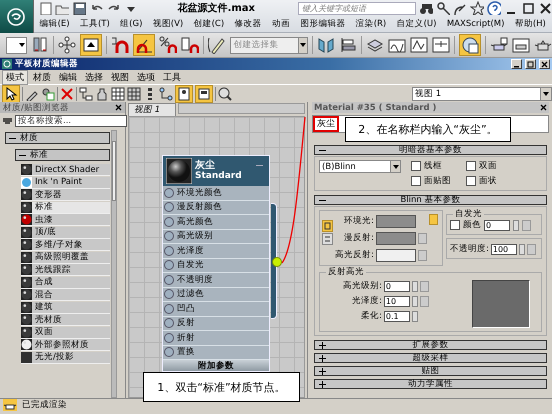  What do you see at coordinates (57, 138) in the screenshot?
I see `category-header: 材质` at bounding box center [57, 138].